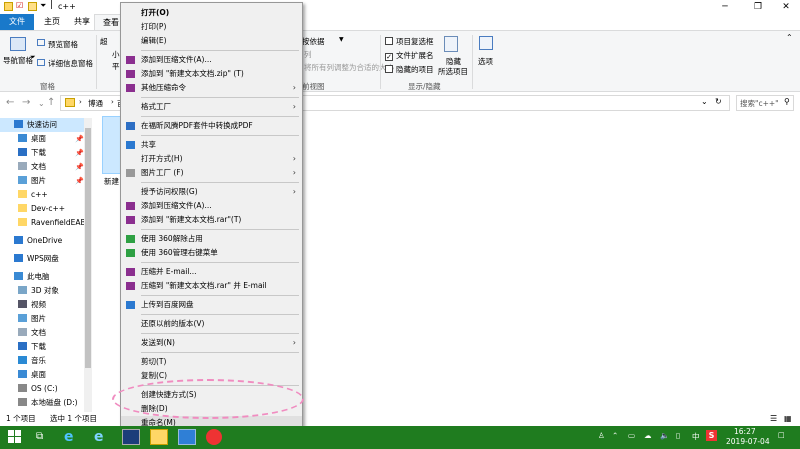 This screenshot has height=449, width=800. Describe the element at coordinates (46, 153) in the screenshot. I see `sidebar-item: 下载 📌` at that location.